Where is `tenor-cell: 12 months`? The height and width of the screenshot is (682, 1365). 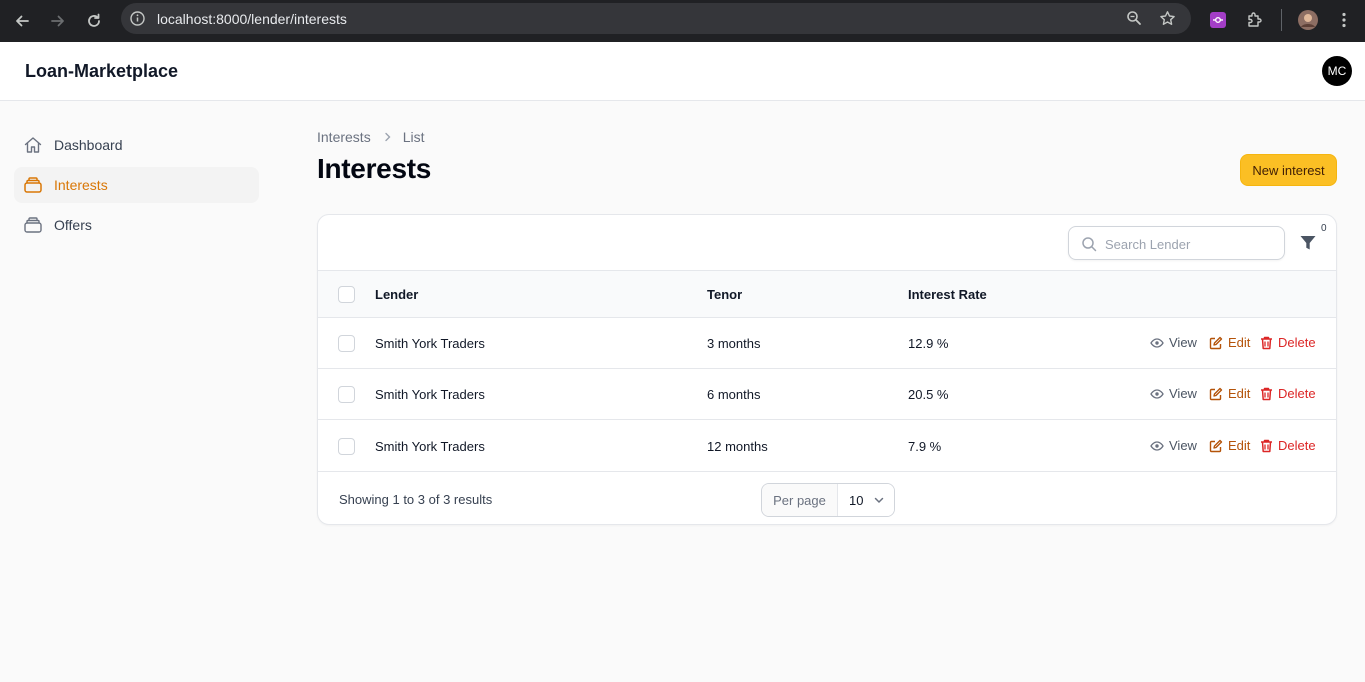 tenor-cell: 12 months is located at coordinates (737, 446).